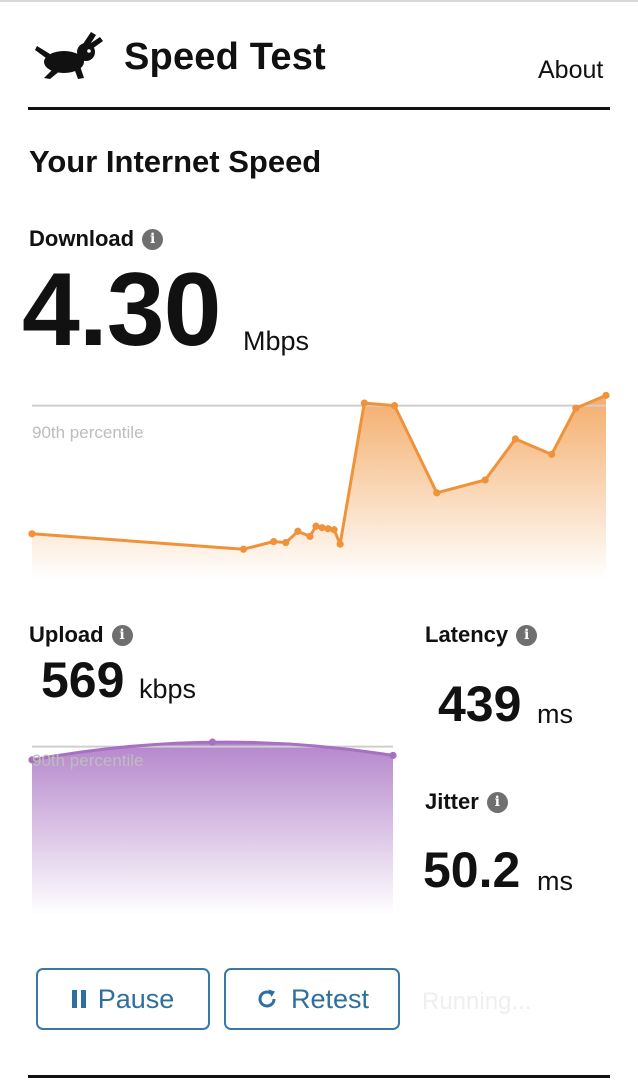  Describe the element at coordinates (480, 704) in the screenshot. I see `latency-value: 439` at that location.